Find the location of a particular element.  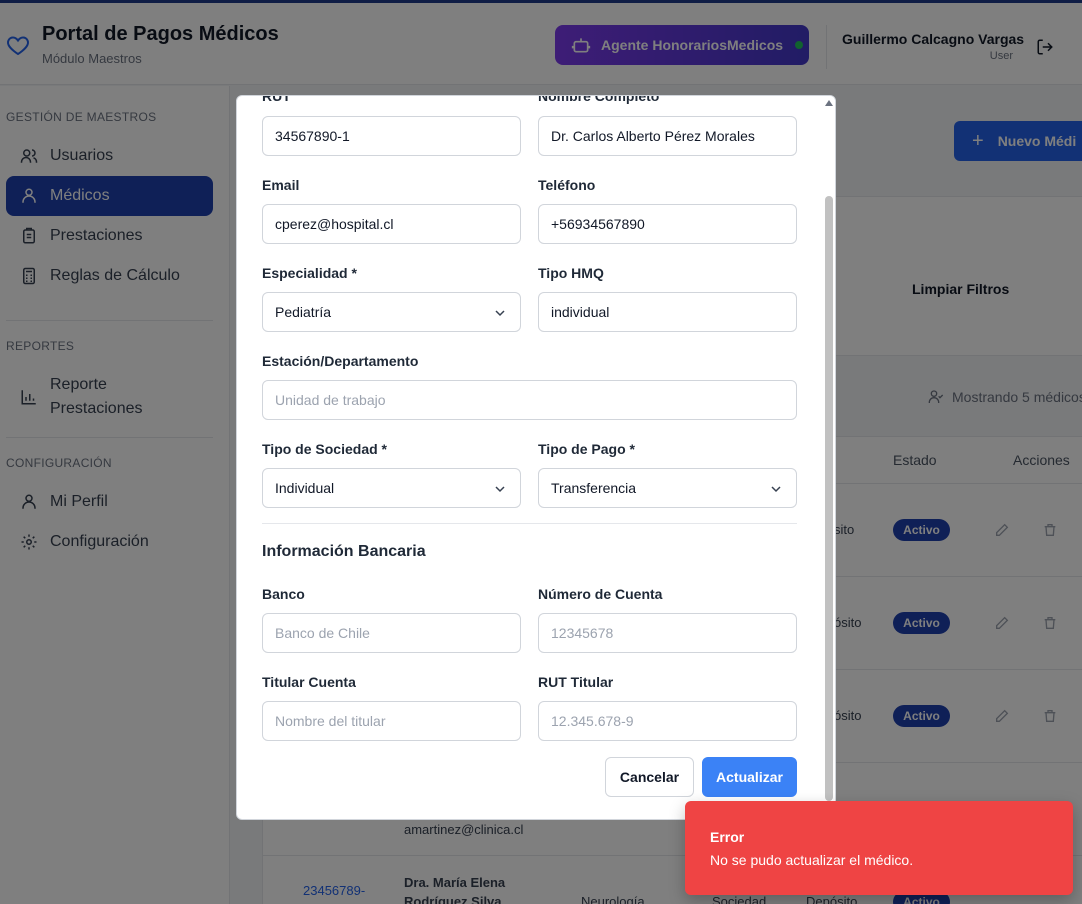

tipo-pago-select: Transferencia is located at coordinates (667, 488).